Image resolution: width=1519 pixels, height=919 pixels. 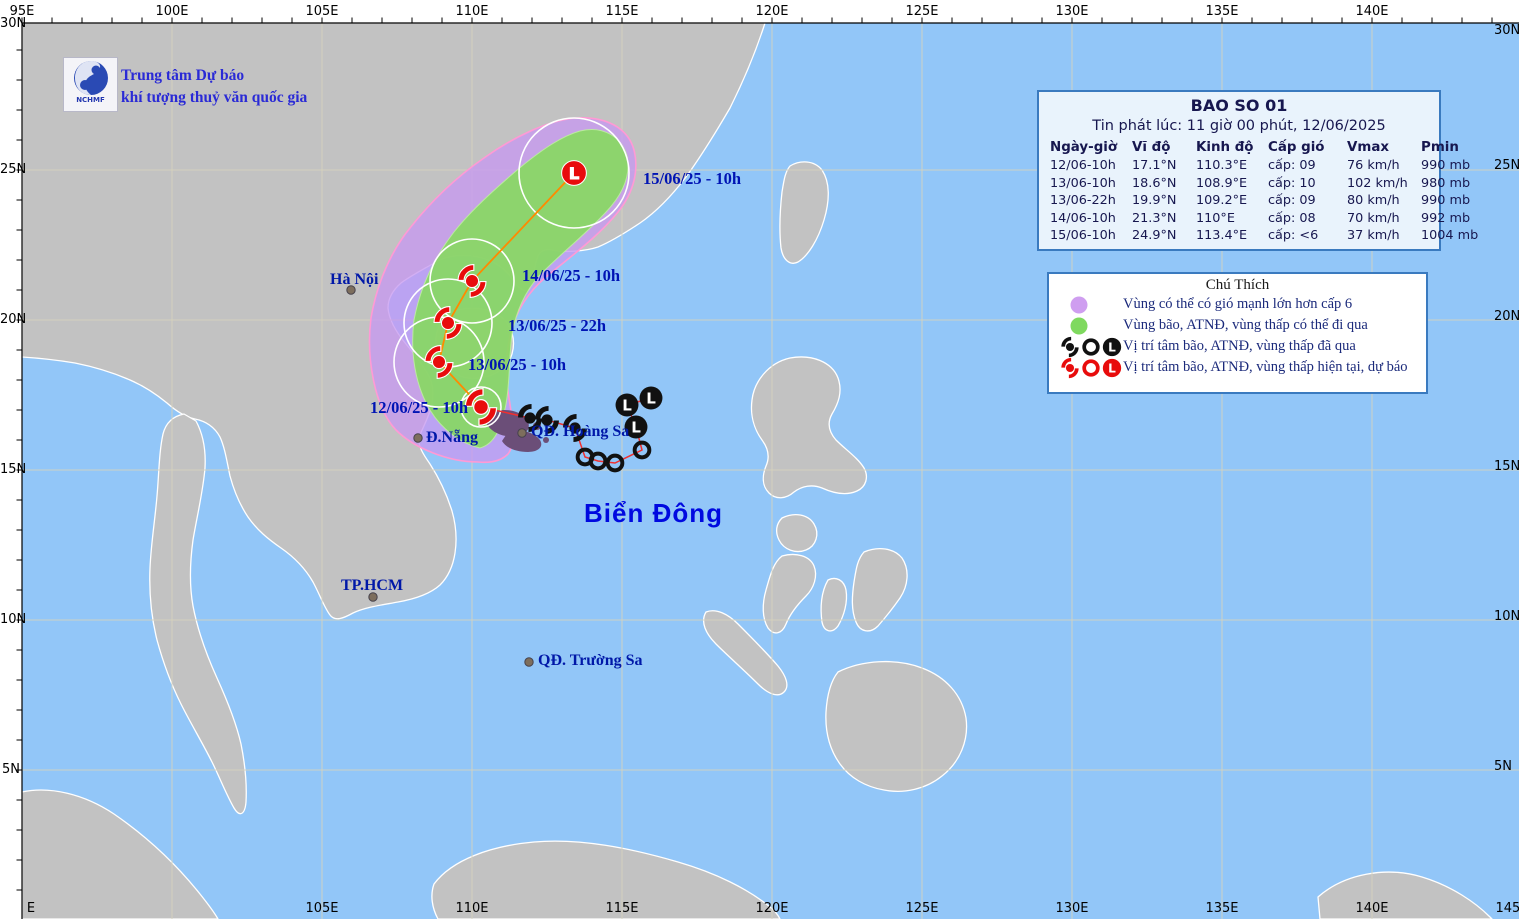 I want to click on legend-item: Vùng có thể có gió mạnh lớn hơn cấp 6, so click(x=1237, y=304).